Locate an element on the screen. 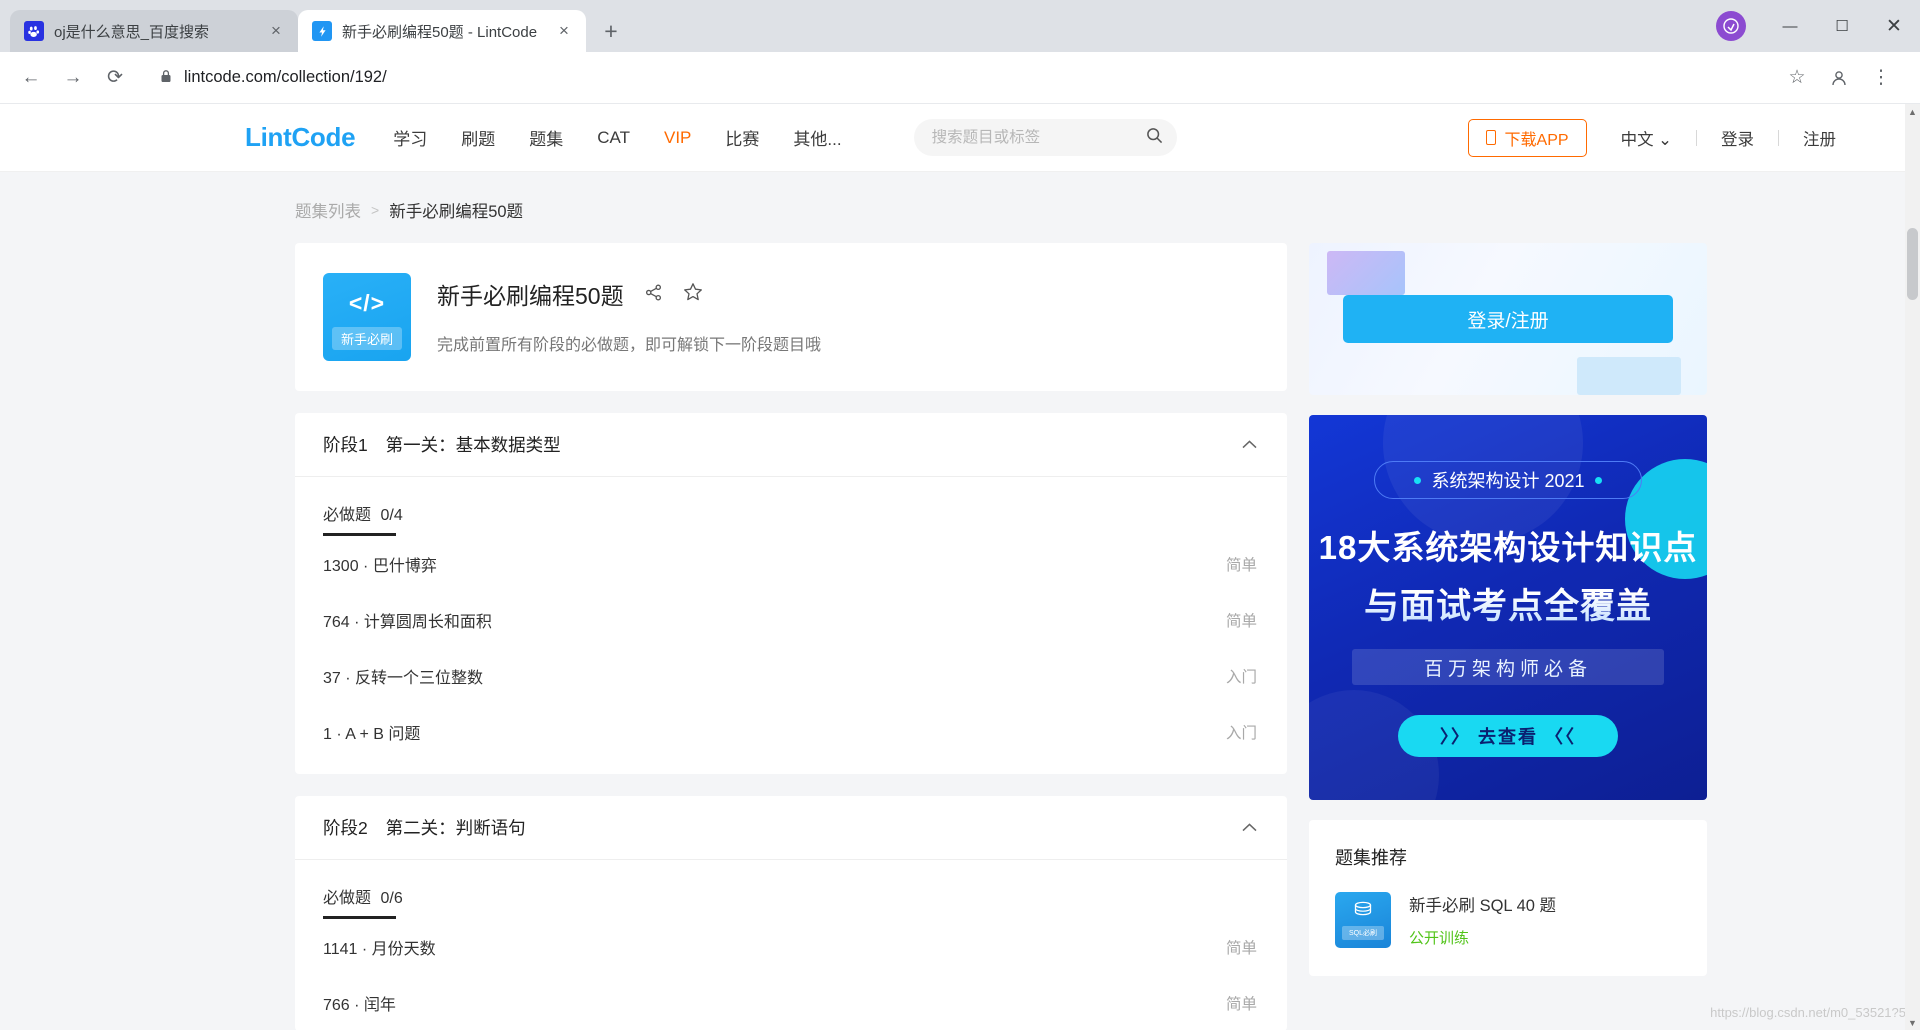  list-item: SQL必刷 新手必刷 SQL 40 题 公开训练 is located at coordinates (1508, 920).